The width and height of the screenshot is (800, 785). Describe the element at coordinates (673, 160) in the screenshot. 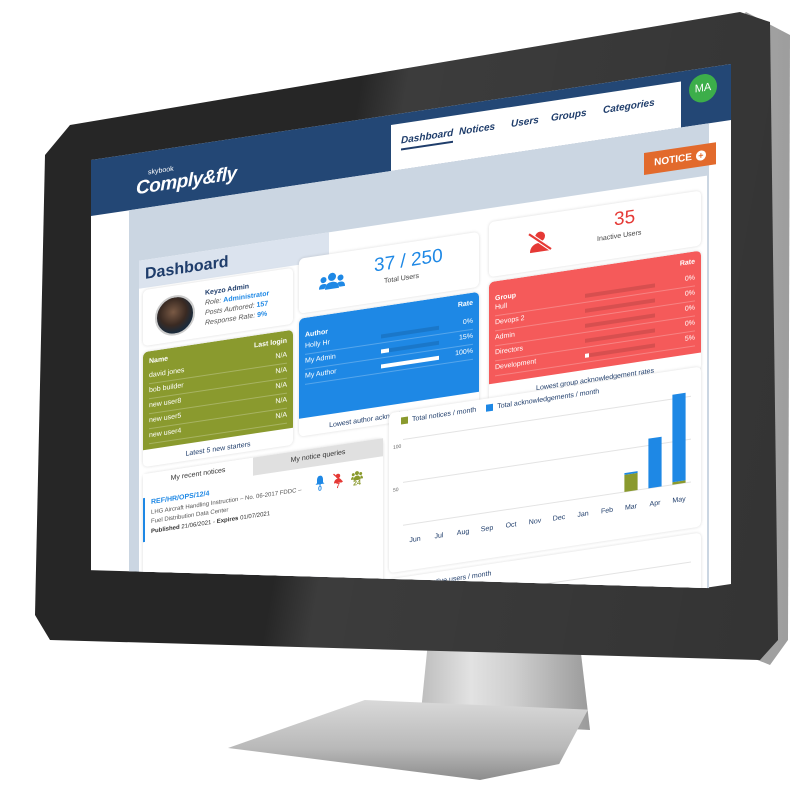

I see `new-notice-label: NOTICE` at that location.